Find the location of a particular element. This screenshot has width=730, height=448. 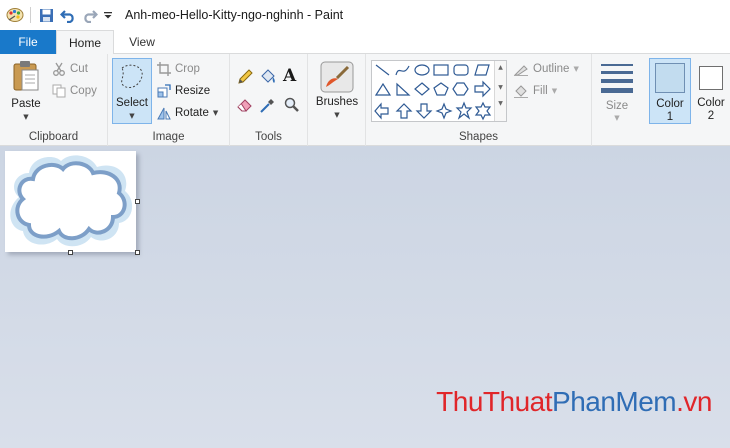

clipboard-group: Paste ▼ Cut Copy Clipboard is located at coordinates (54, 100).